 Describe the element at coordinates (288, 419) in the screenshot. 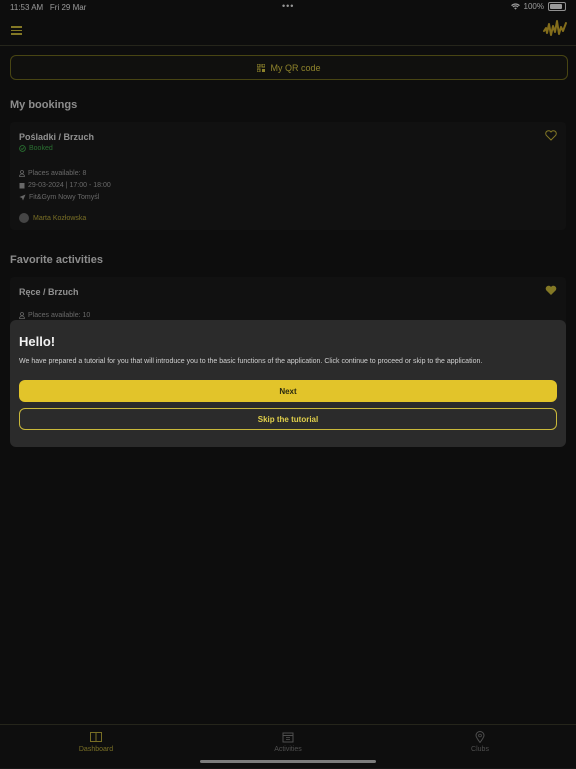

I see `skip-tutorial-button: Skip the tutorial` at that location.